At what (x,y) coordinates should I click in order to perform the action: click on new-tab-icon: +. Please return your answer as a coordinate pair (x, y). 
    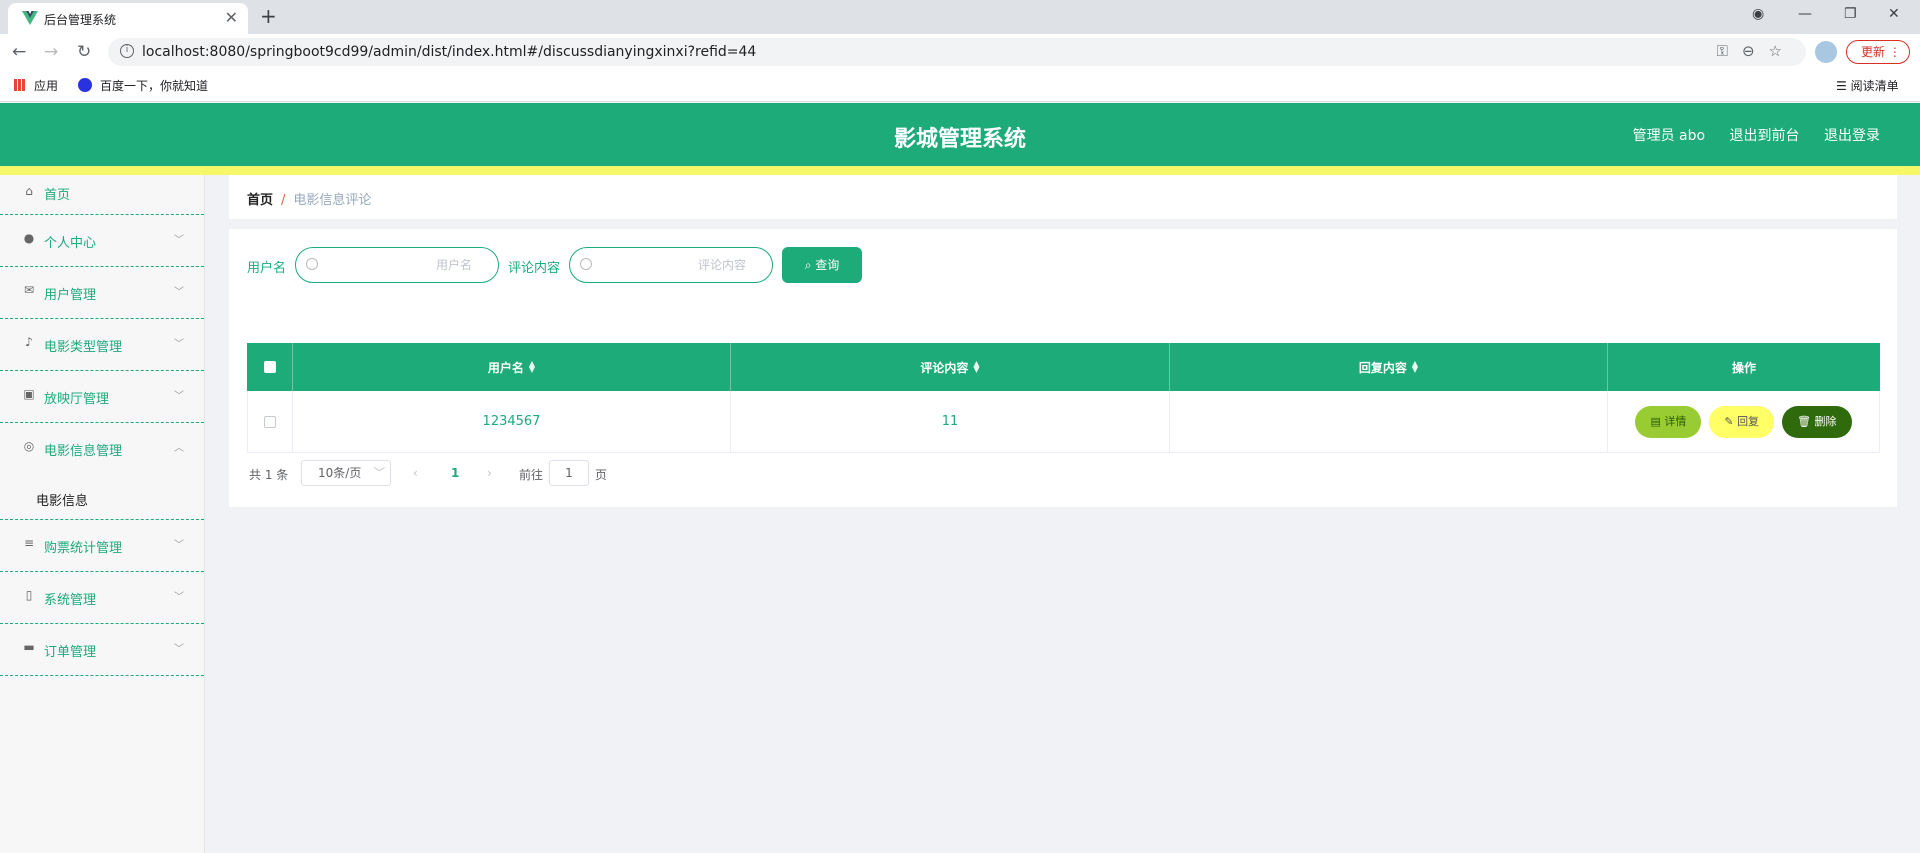
    Looking at the image, I should click on (268, 16).